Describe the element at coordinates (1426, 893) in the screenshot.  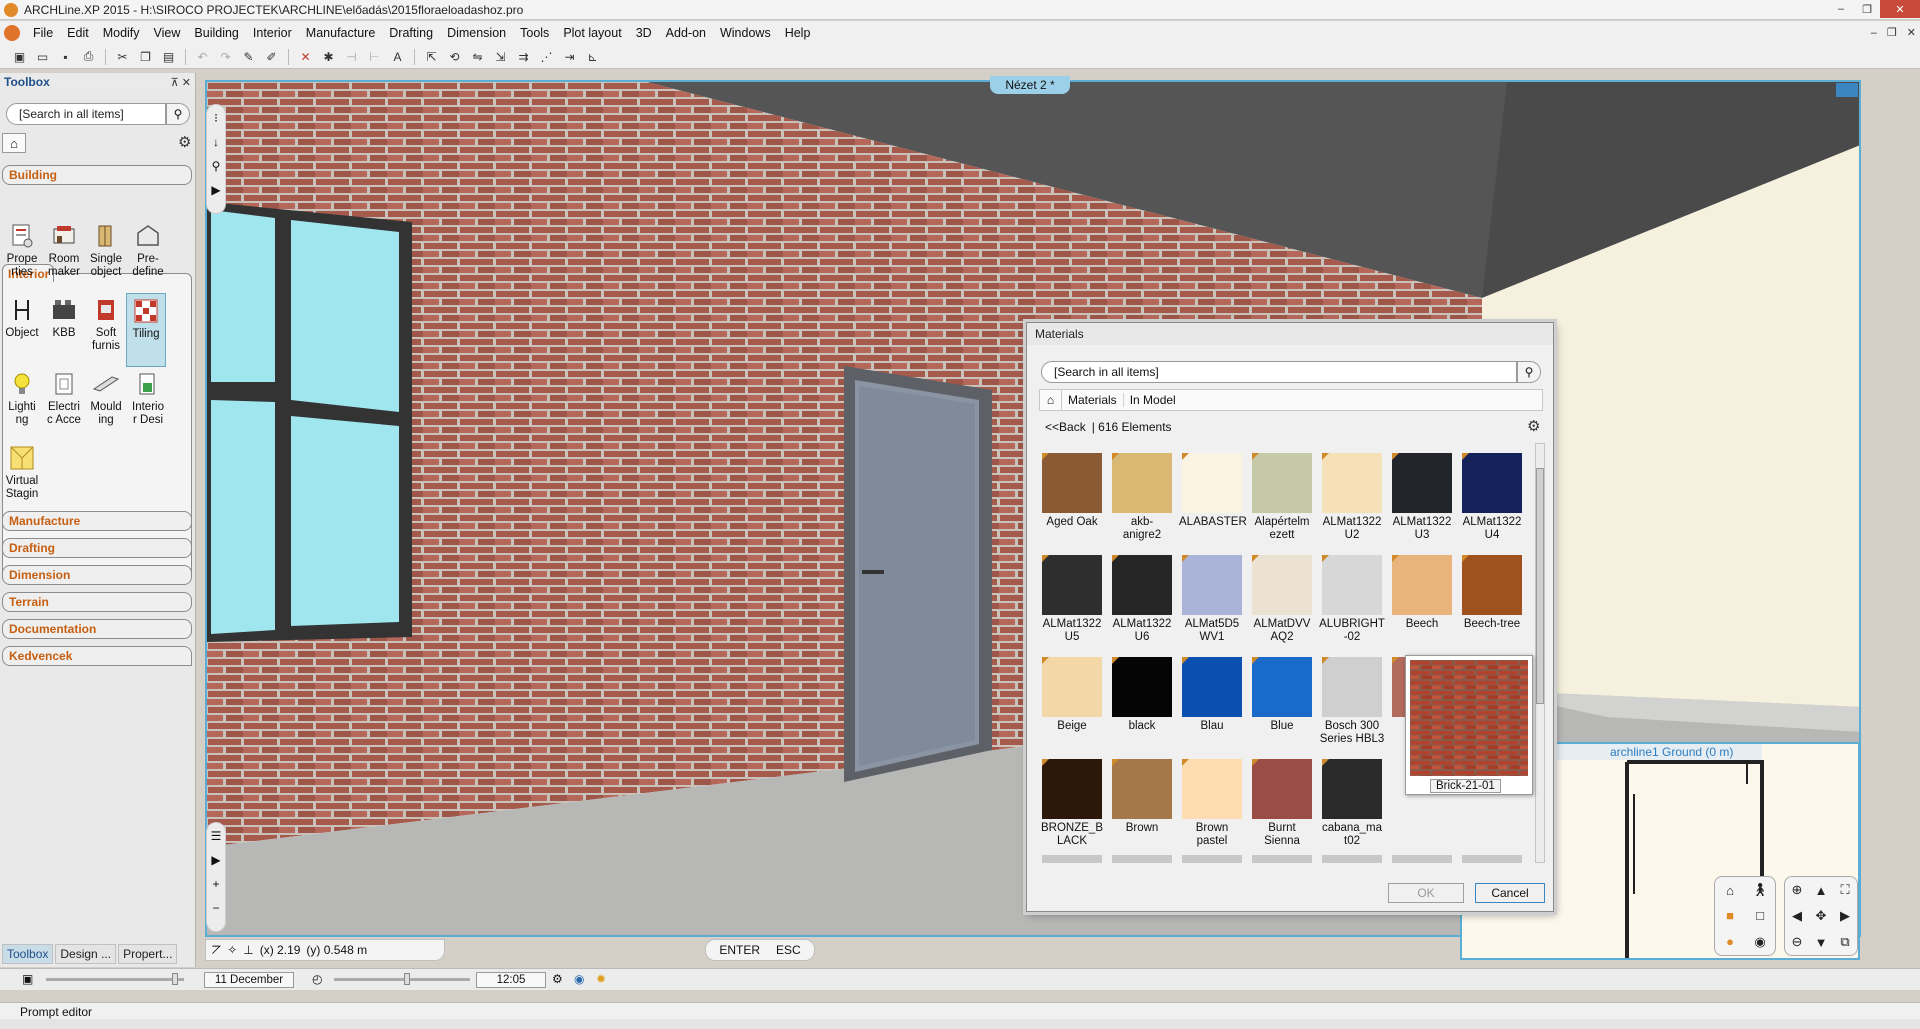
I see `ok-button: OK` at that location.